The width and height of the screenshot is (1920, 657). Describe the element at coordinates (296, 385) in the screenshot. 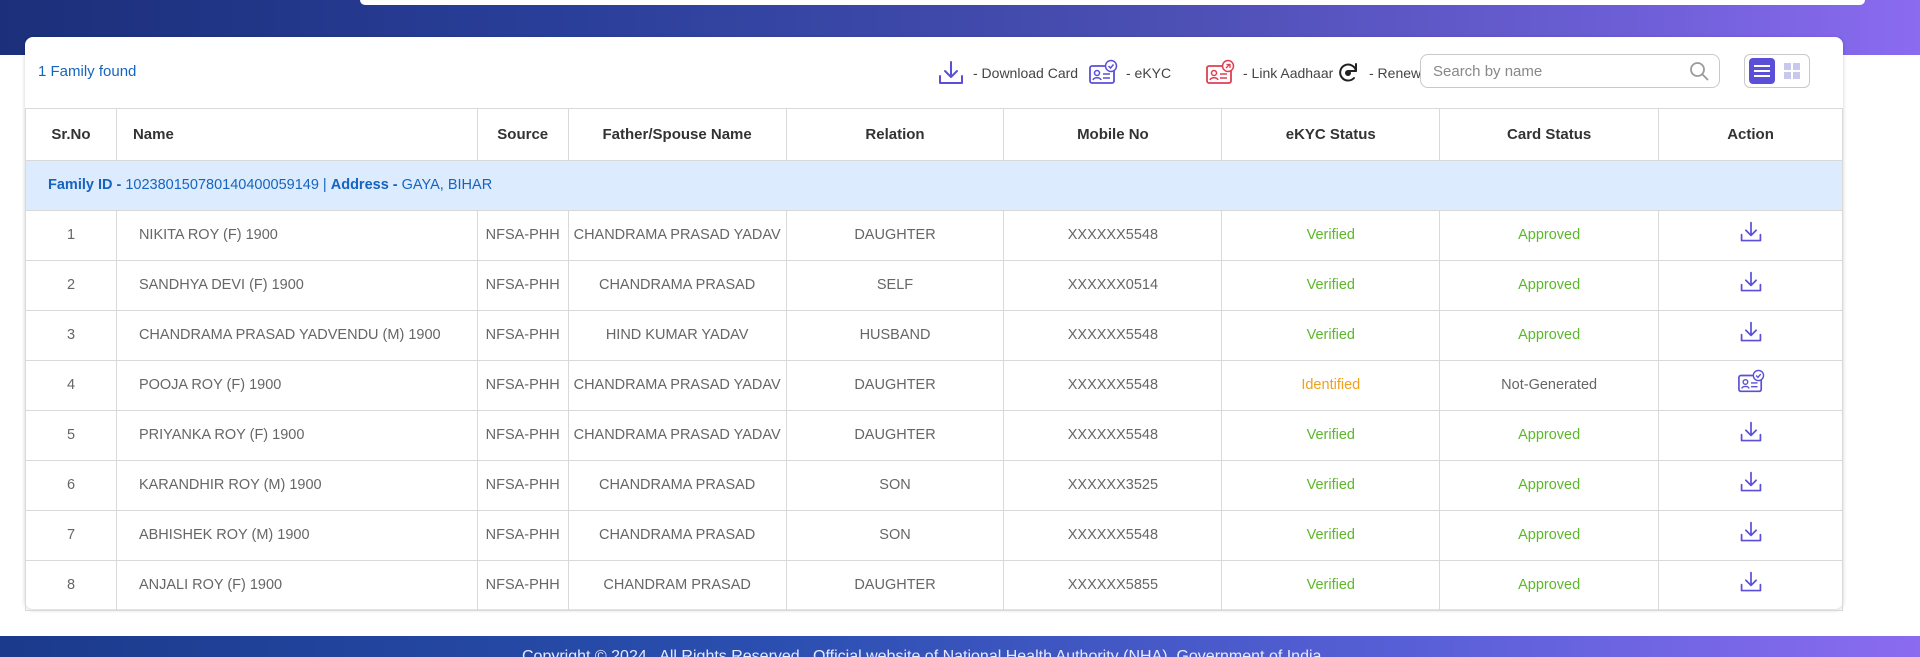

I see `cell-name: POOJA ROY (F) 1900` at that location.